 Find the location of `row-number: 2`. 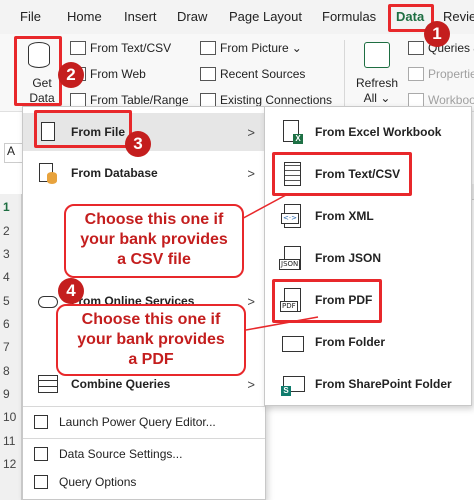

row-number: 2 is located at coordinates (6, 231).